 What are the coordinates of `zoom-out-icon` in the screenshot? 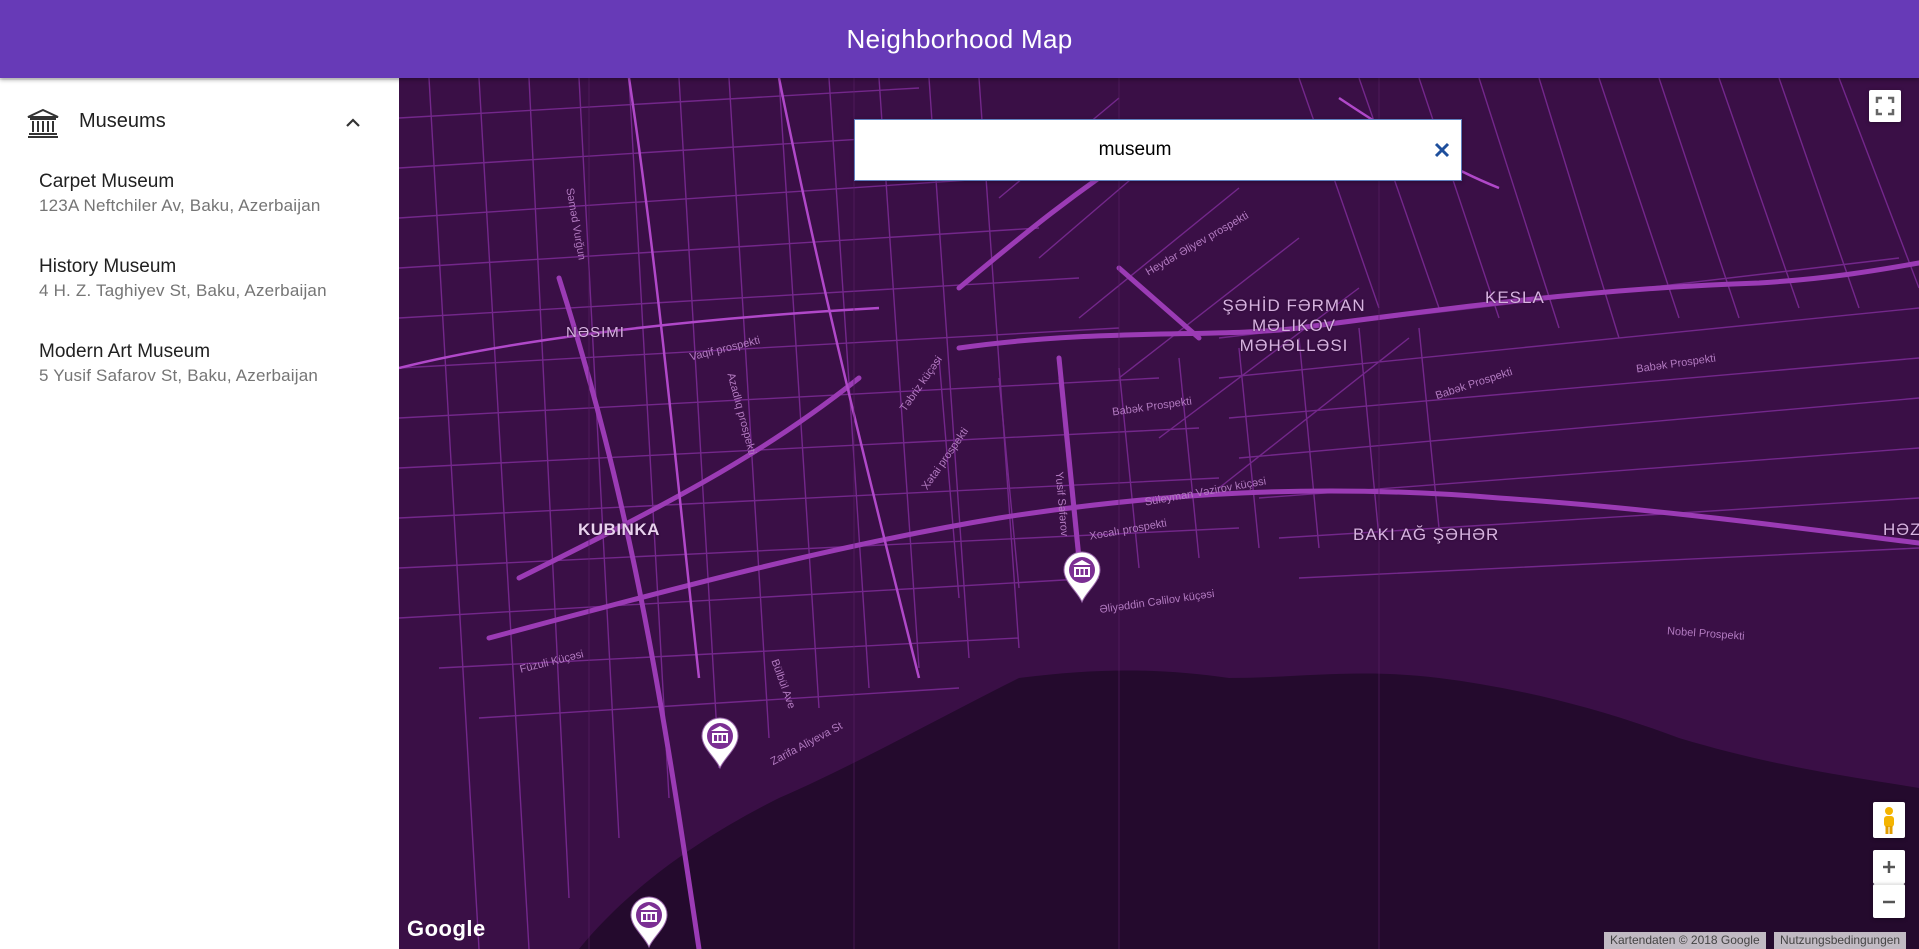 It's located at (1889, 902).